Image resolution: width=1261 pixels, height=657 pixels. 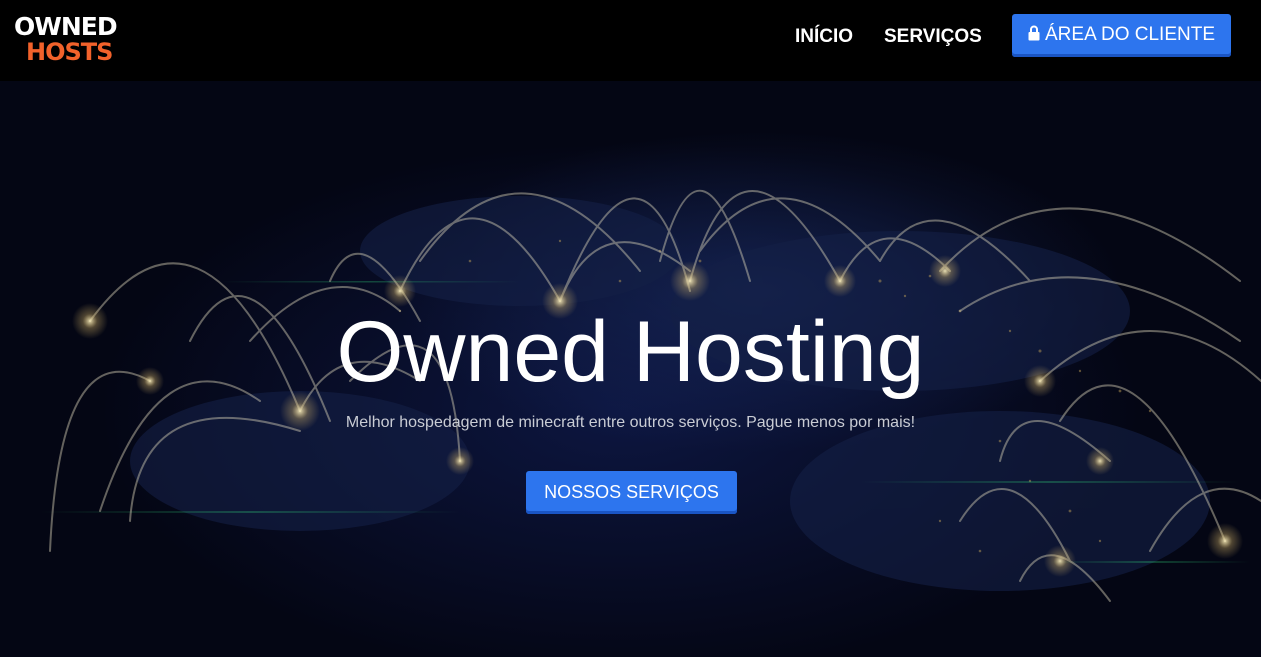 I want to click on nav-link-servicos: SERVIÇOS, so click(x=933, y=37).